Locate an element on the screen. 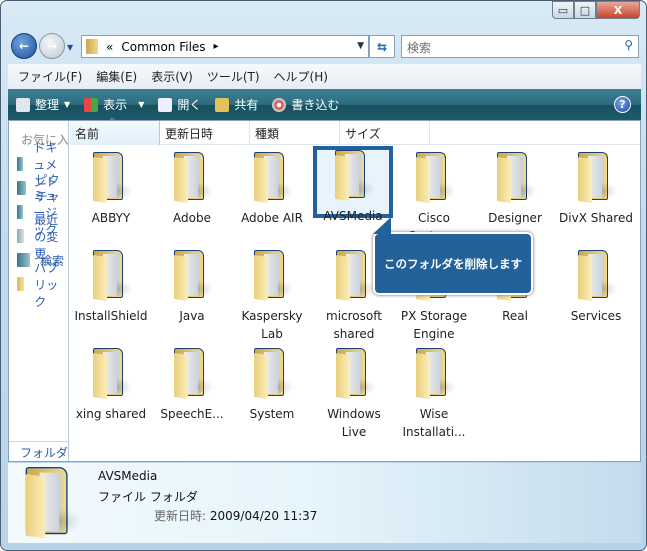  address-dropdown-icon: ▼ is located at coordinates (360, 46).